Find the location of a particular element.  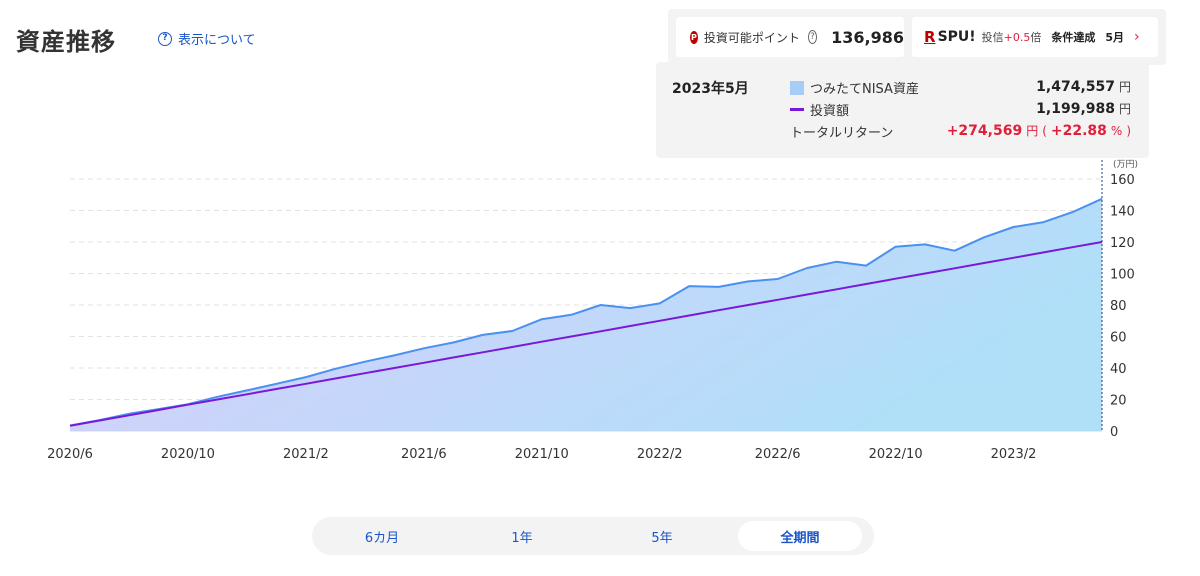

y-tick-label: 60 is located at coordinates (1118, 338).